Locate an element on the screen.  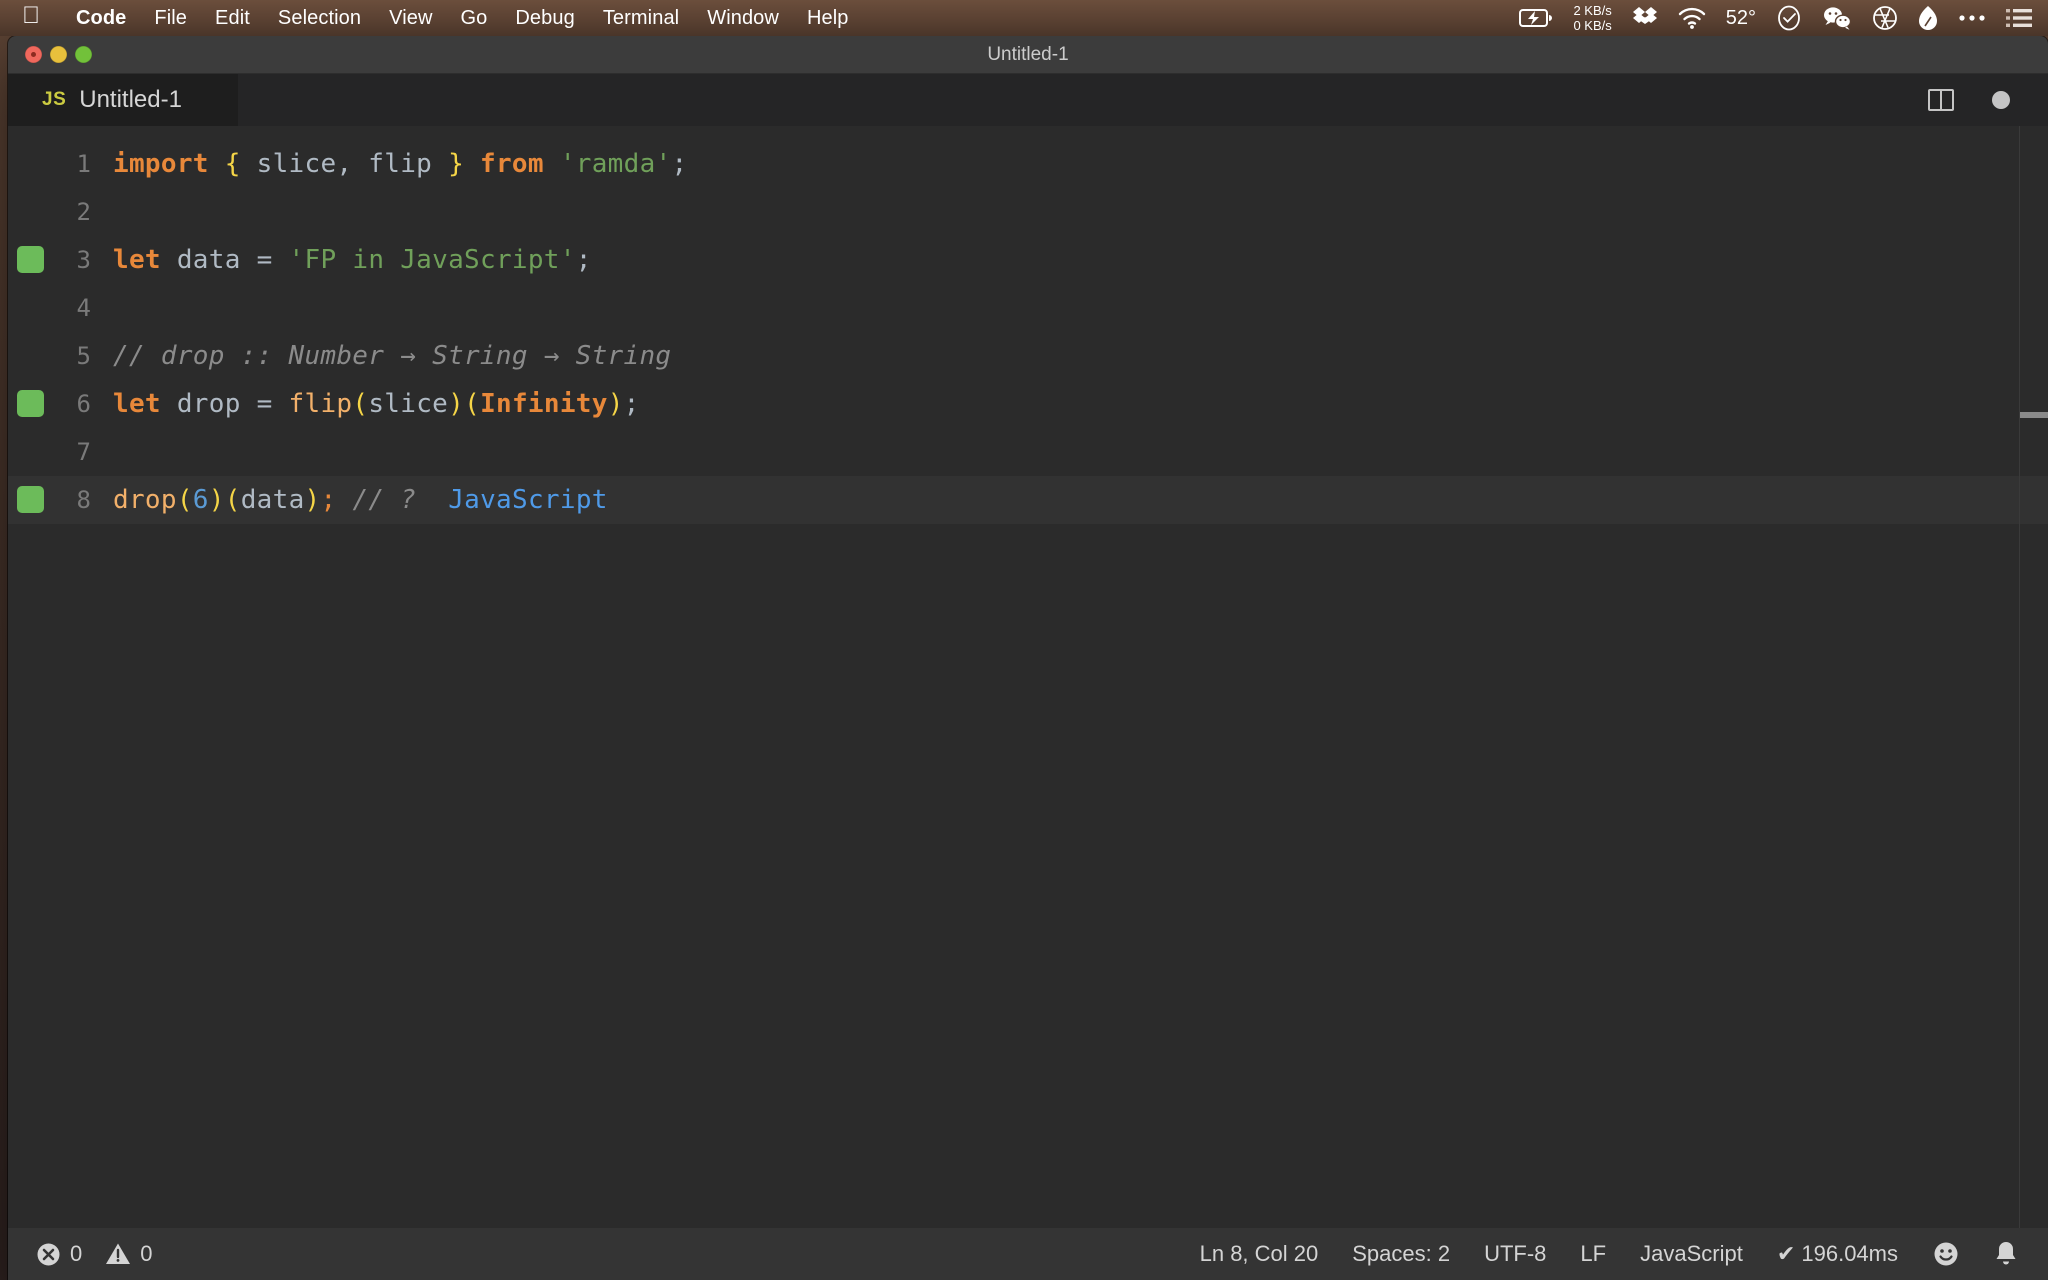
menu-item-file: File is located at coordinates (170, 18).